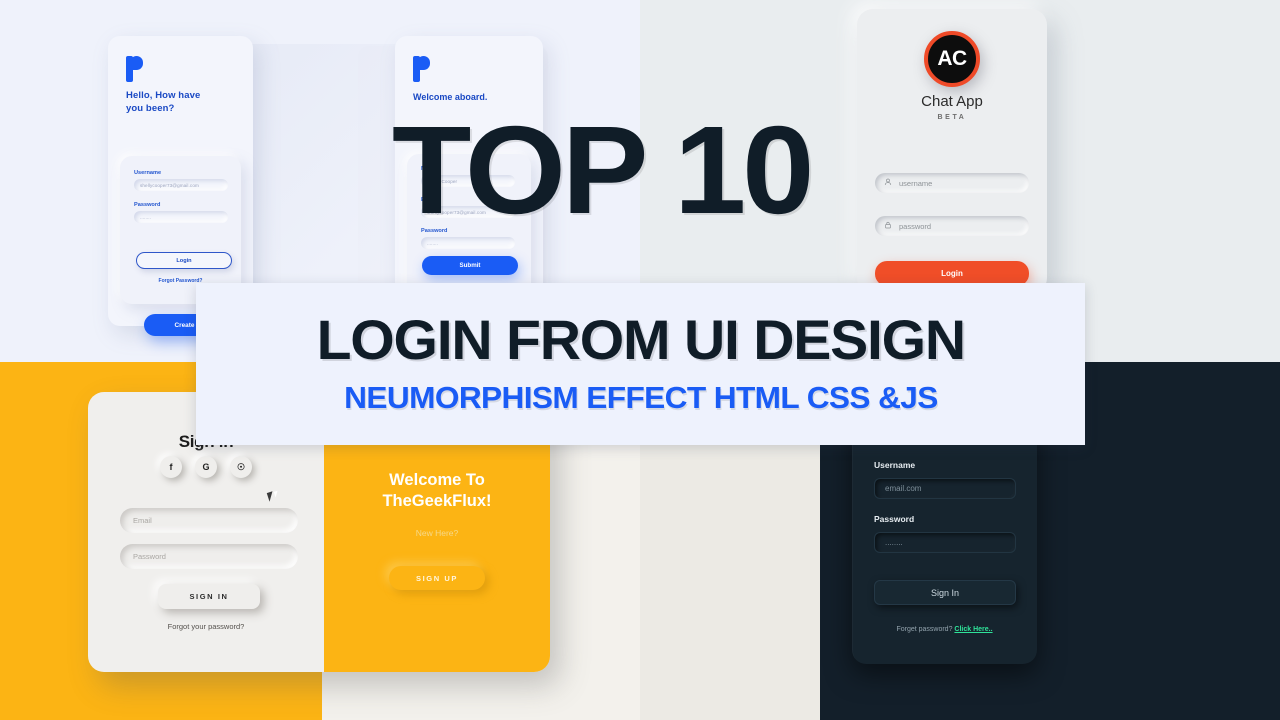  I want to click on dark-username-input: email.com, so click(945, 488).